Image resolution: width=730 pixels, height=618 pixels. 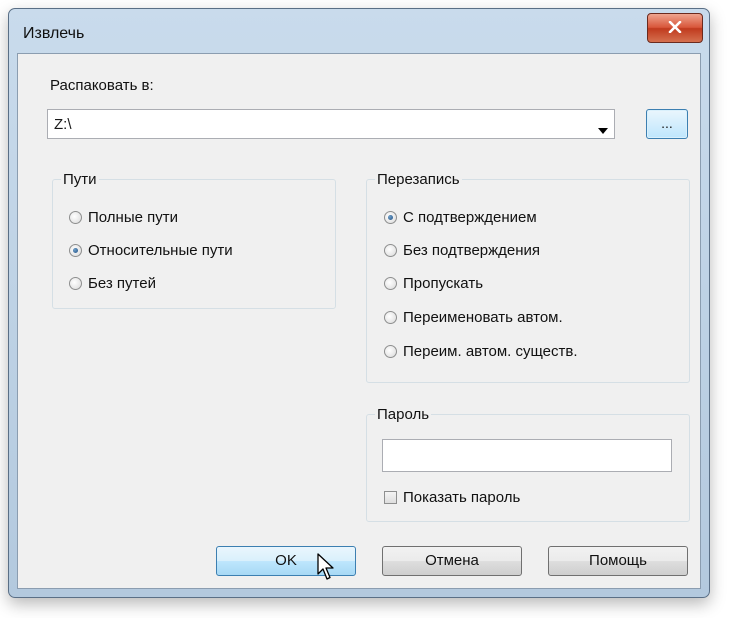 What do you see at coordinates (527, 455) in the screenshot?
I see `password-input` at bounding box center [527, 455].